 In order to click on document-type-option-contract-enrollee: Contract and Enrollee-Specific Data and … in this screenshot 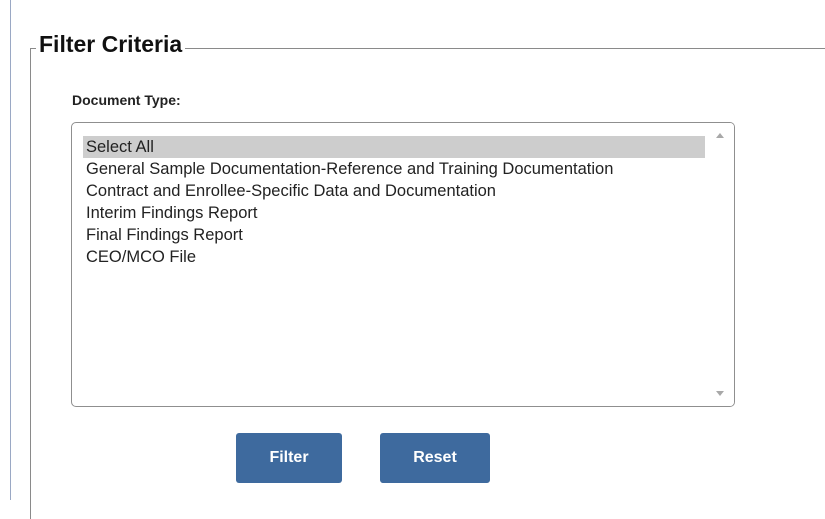, I will do `click(394, 191)`.